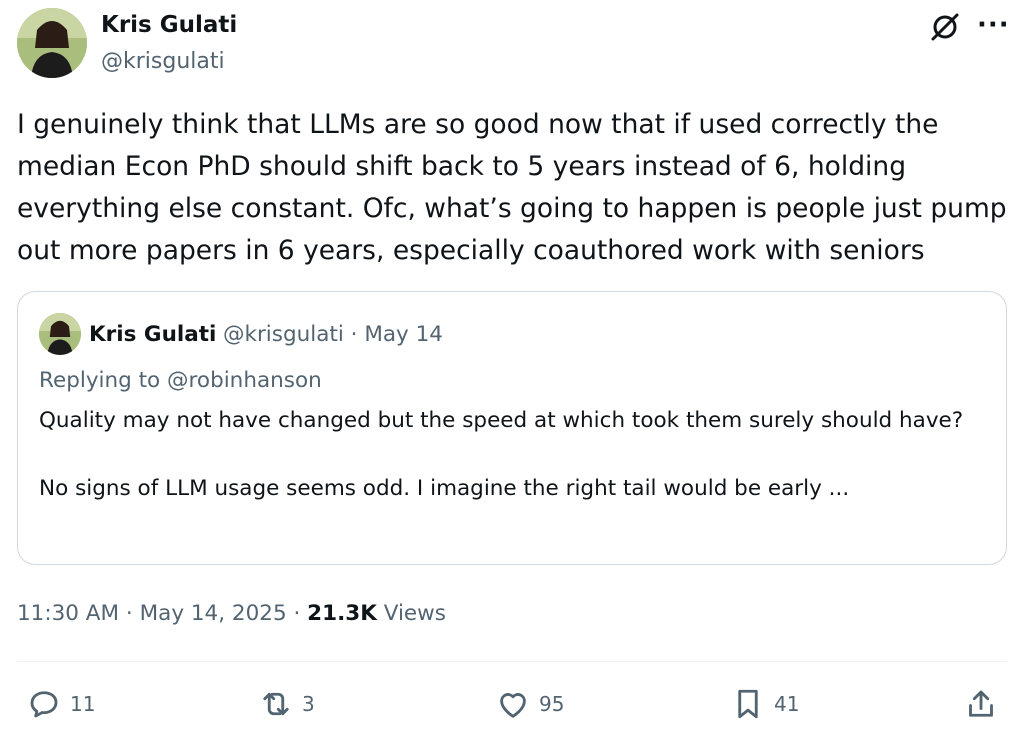  What do you see at coordinates (83, 704) in the screenshot?
I see `reply-count: 11` at bounding box center [83, 704].